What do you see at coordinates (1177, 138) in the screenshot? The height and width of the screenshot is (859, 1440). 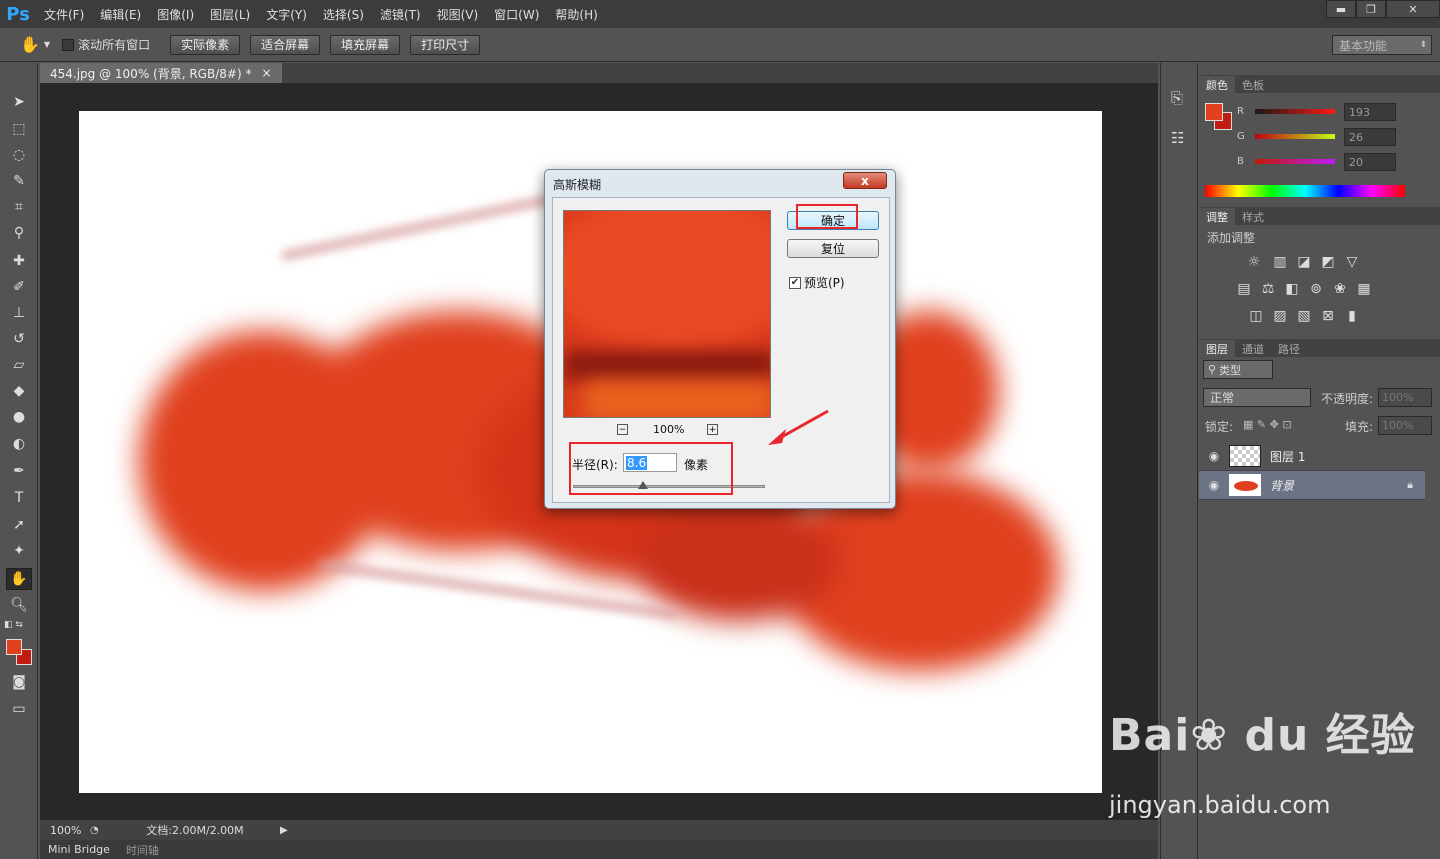 I see `properties-panel-icon: ☷` at bounding box center [1177, 138].